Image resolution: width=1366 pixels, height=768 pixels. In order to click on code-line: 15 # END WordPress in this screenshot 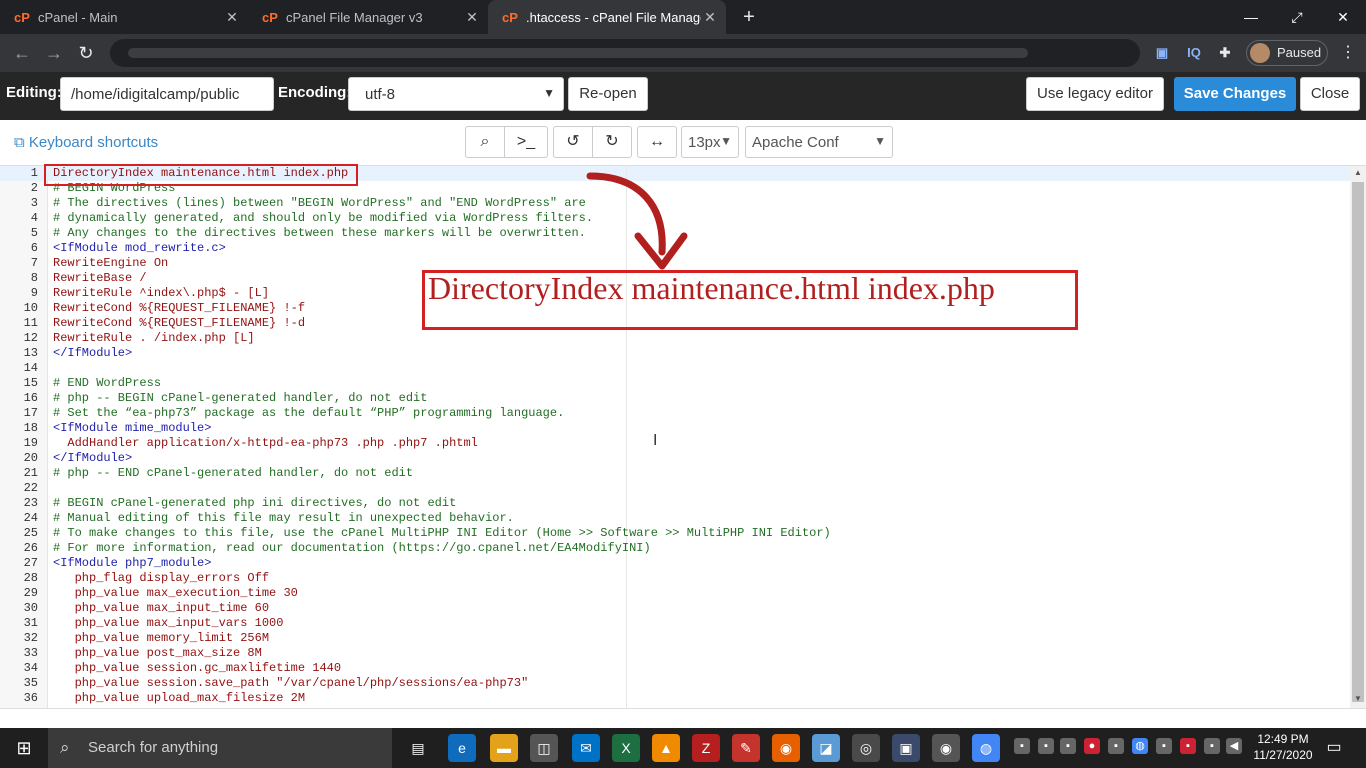, I will do `click(675, 383)`.